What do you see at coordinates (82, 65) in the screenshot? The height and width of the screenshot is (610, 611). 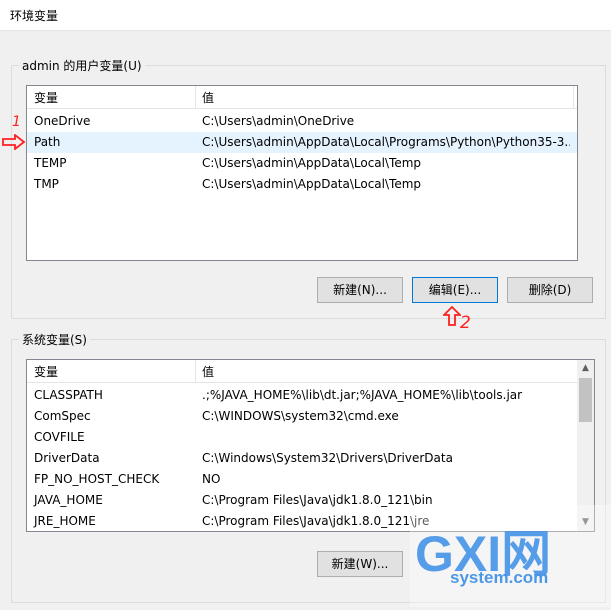 I see `user-vars-group-label: admin 的用户变量(U)` at bounding box center [82, 65].